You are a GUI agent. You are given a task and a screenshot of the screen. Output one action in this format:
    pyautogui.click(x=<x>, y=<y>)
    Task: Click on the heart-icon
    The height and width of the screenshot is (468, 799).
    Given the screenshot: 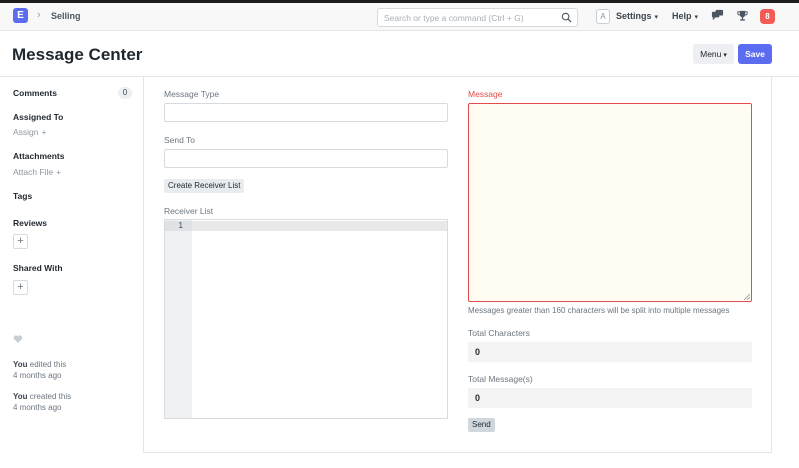 What is the action you would take?
    pyautogui.click(x=18, y=339)
    